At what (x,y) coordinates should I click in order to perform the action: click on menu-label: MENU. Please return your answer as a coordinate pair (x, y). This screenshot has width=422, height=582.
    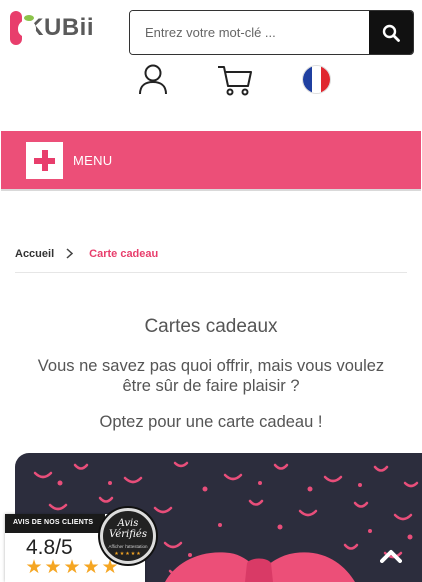
    Looking at the image, I should click on (92, 160).